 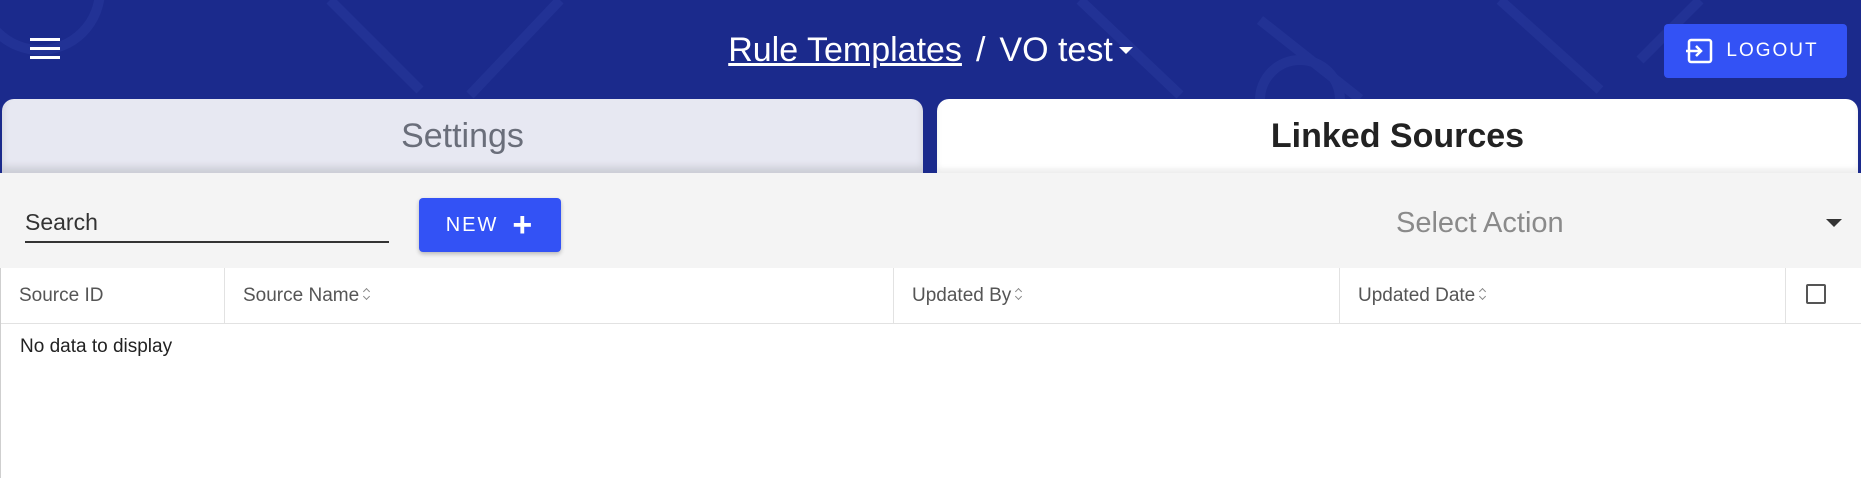 What do you see at coordinates (1117, 295) in the screenshot?
I see `column-header-updated-by: Updated By` at bounding box center [1117, 295].